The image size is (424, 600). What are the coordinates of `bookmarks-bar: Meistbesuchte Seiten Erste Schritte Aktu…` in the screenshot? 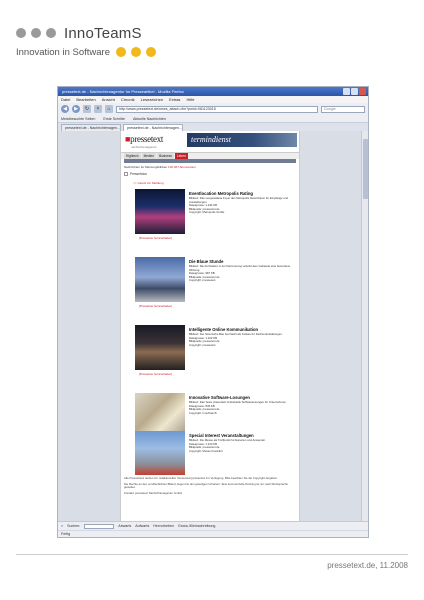 It's located at (213, 119).